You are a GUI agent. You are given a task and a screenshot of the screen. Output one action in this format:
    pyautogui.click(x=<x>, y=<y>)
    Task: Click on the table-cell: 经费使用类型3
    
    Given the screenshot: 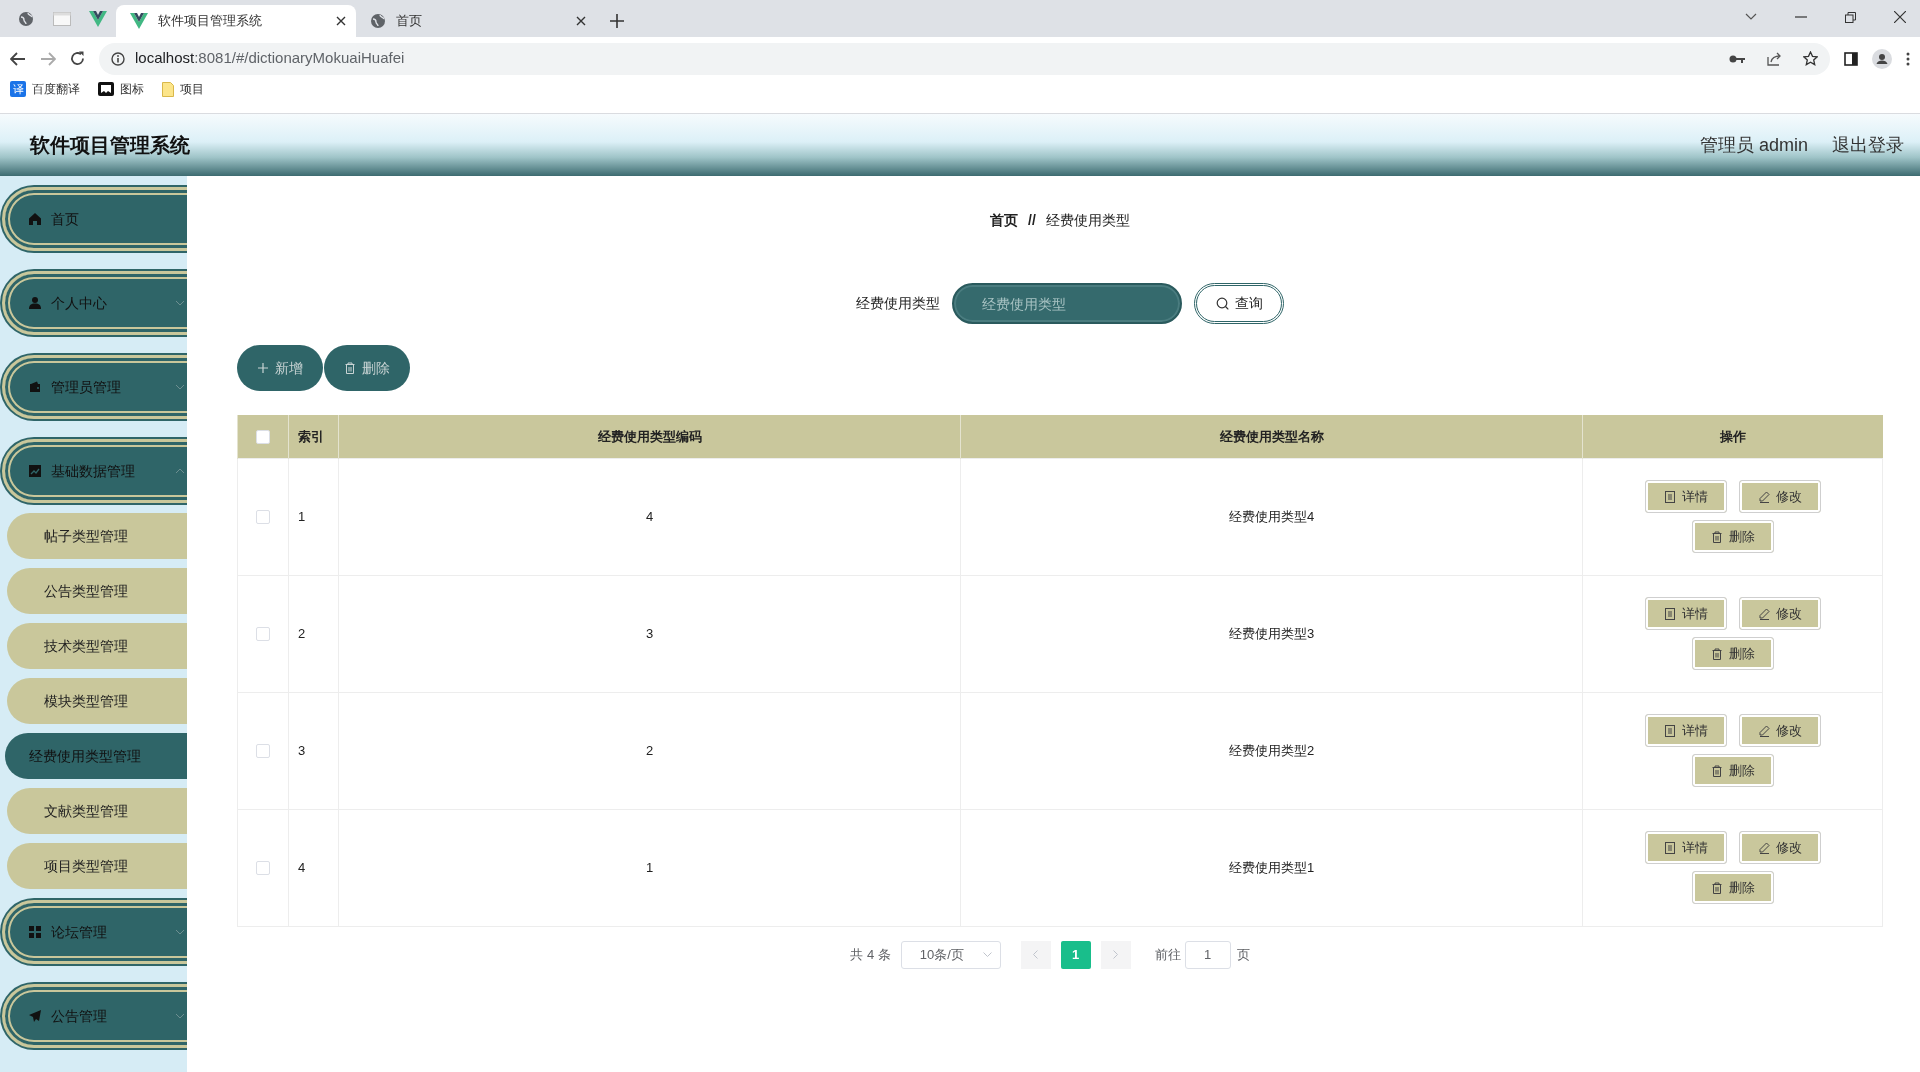 What is the action you would take?
    pyautogui.click(x=1271, y=633)
    